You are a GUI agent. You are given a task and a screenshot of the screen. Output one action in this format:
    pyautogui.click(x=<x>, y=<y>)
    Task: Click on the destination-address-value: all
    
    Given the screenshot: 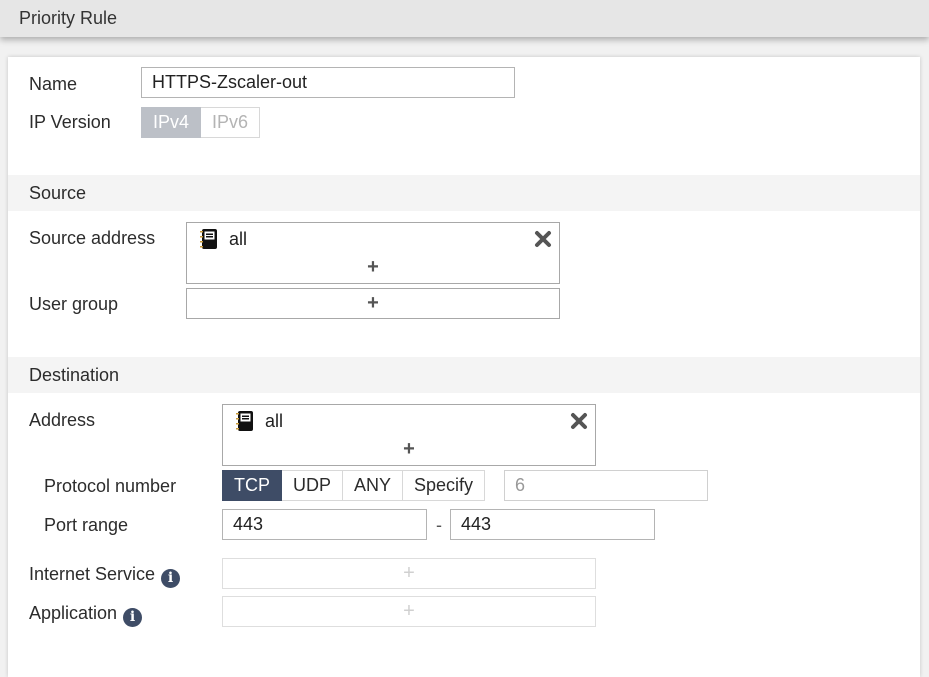 What is the action you would take?
    pyautogui.click(x=274, y=420)
    